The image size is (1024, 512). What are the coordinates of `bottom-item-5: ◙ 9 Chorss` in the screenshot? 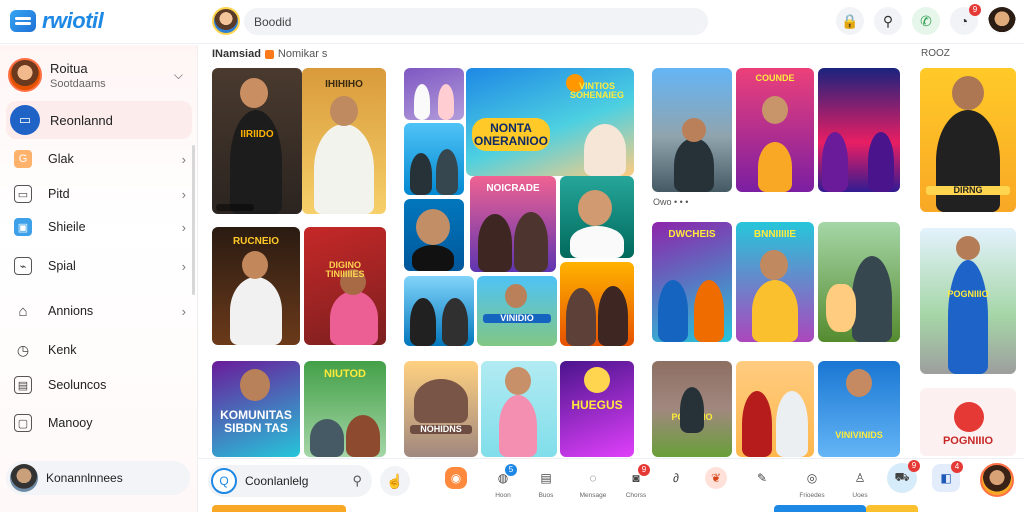 It's located at (636, 481).